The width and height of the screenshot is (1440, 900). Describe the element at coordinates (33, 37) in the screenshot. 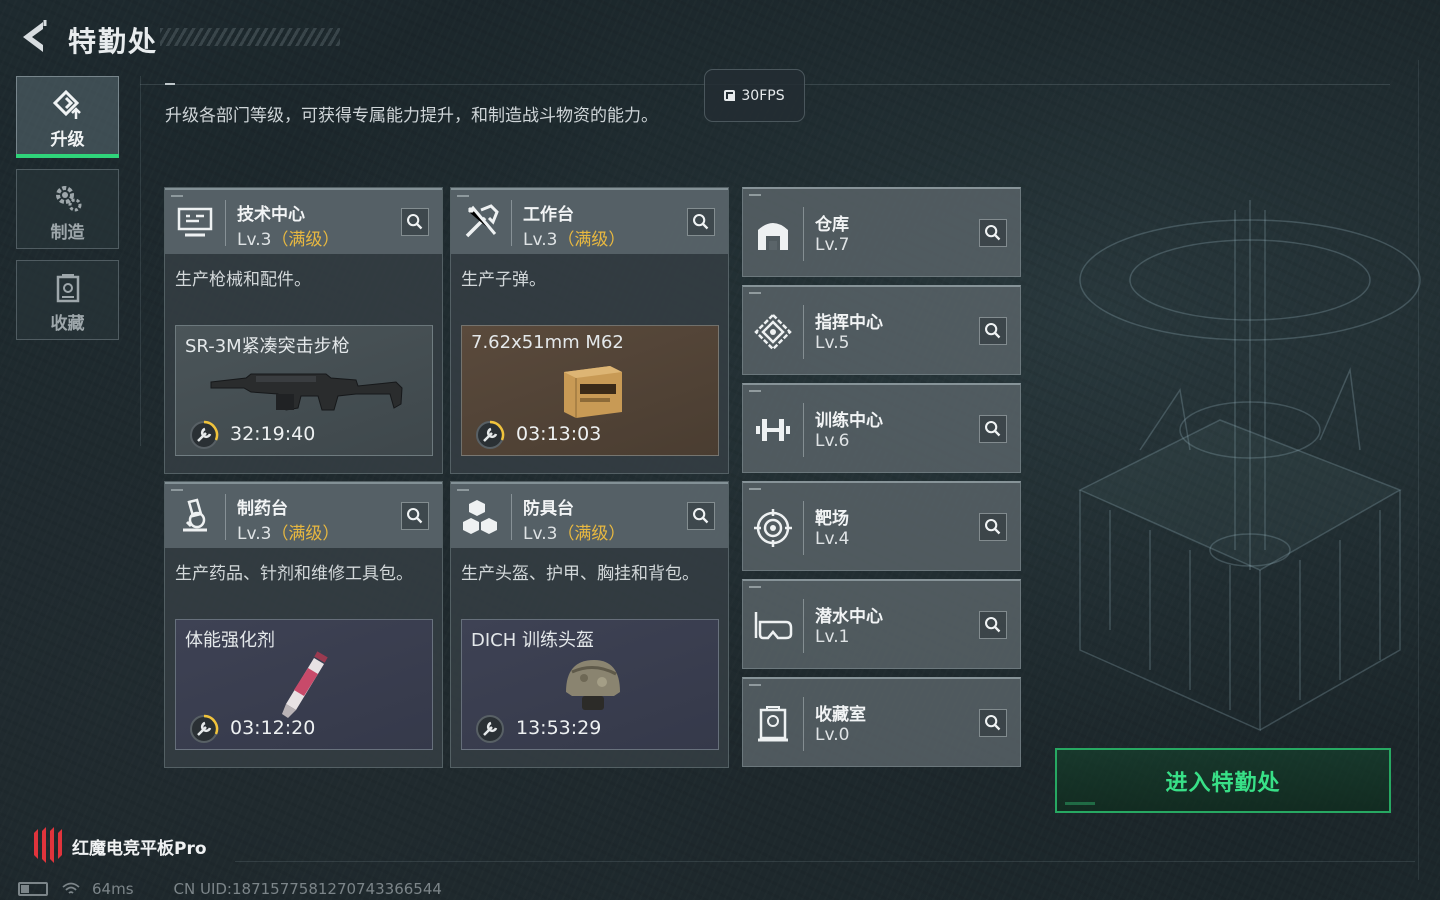

I see `back-arrow-icon` at that location.